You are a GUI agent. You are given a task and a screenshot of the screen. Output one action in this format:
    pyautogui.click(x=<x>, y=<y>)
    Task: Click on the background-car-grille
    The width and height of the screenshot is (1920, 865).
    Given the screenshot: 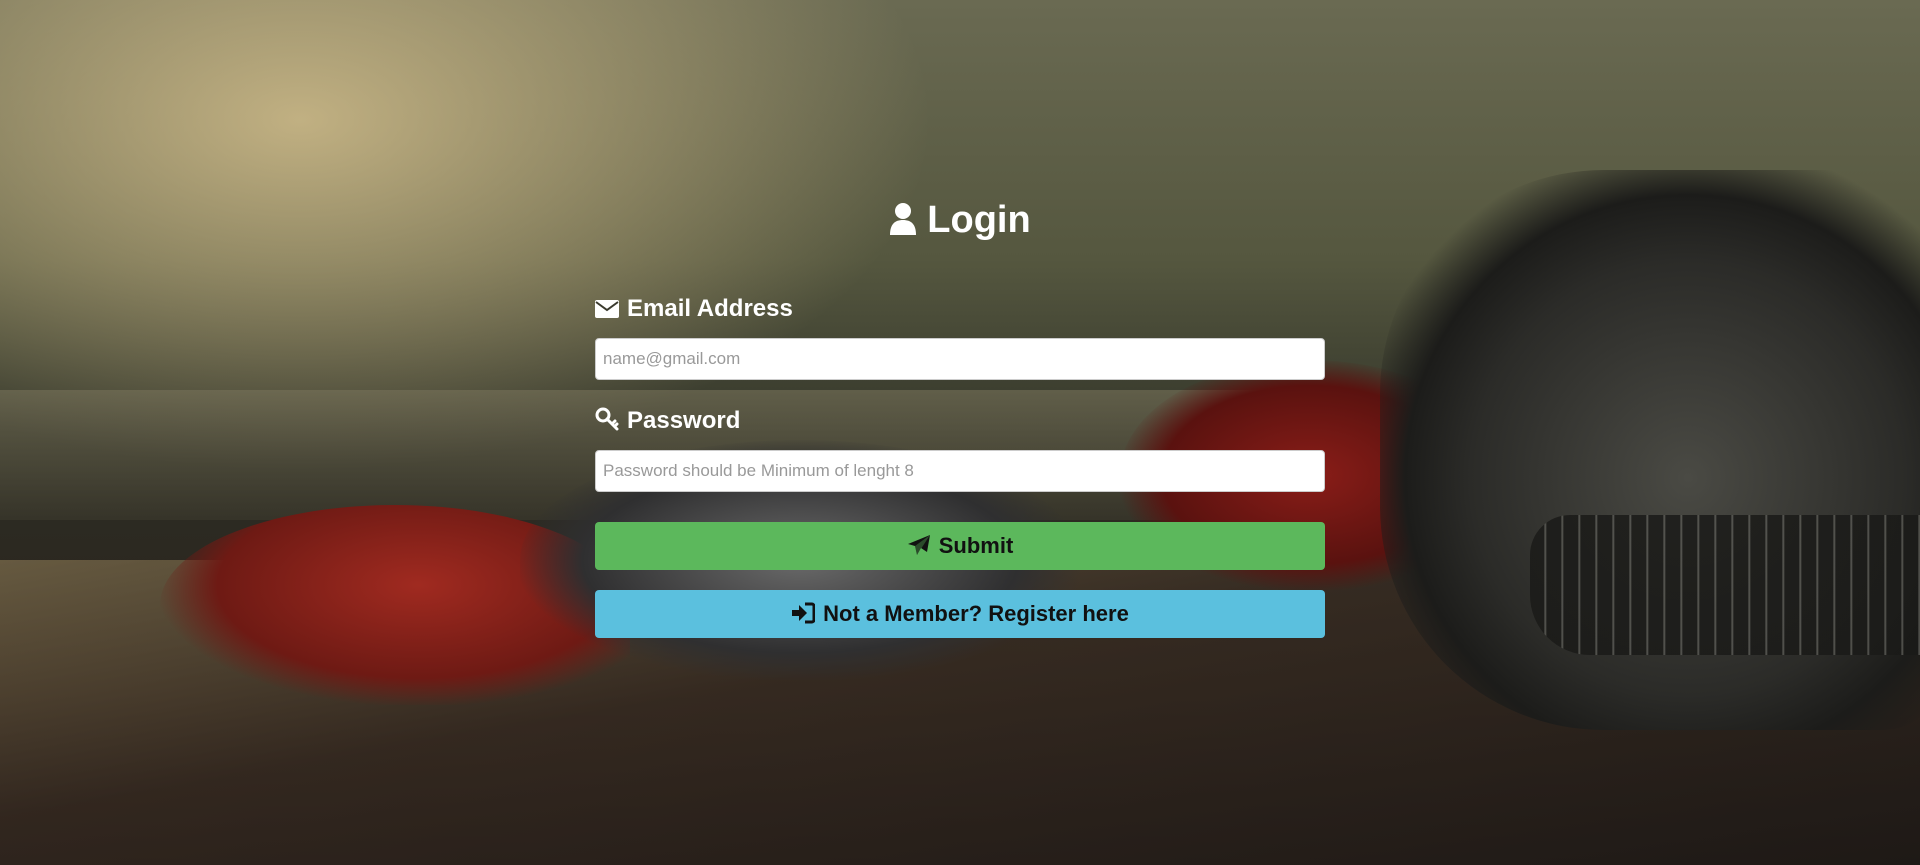 What is the action you would take?
    pyautogui.click(x=1725, y=585)
    